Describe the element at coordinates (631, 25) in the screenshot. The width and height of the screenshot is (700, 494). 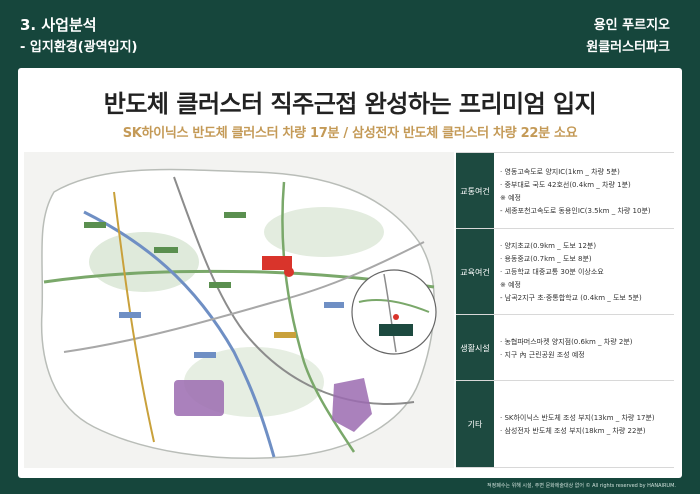
I see `brand-name-line1: 용인 푸르지오` at that location.